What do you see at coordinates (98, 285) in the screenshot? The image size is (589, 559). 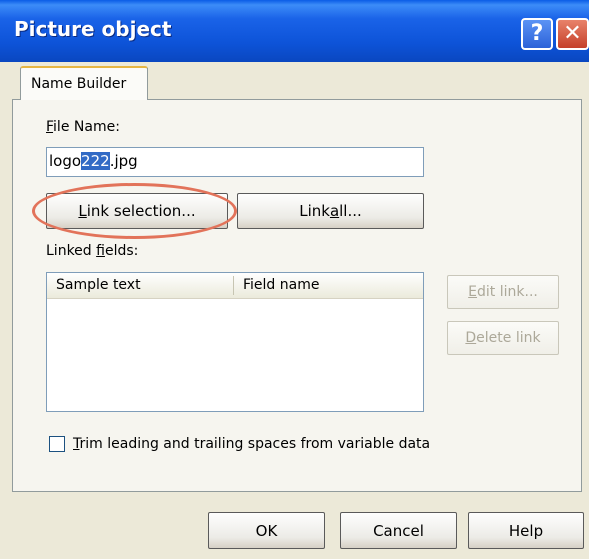 I see `column-sample-text: Sample text` at bounding box center [98, 285].